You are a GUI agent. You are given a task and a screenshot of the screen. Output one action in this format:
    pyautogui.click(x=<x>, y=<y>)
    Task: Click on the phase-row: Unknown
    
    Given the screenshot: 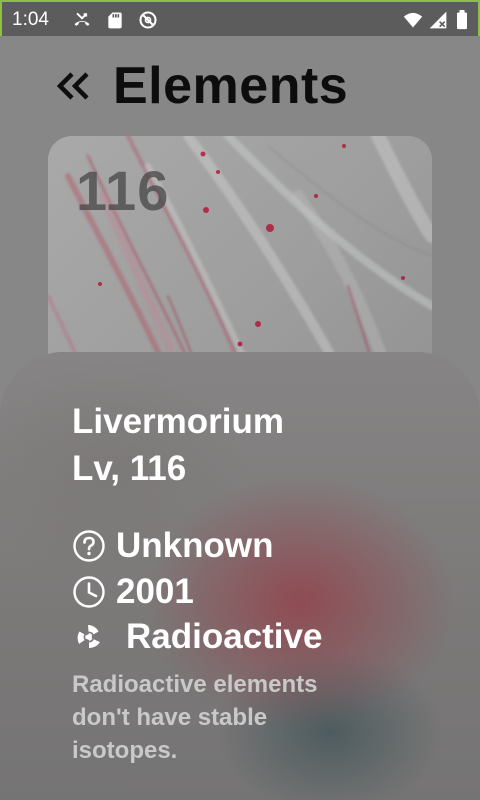 What is the action you would take?
    pyautogui.click(x=172, y=546)
    